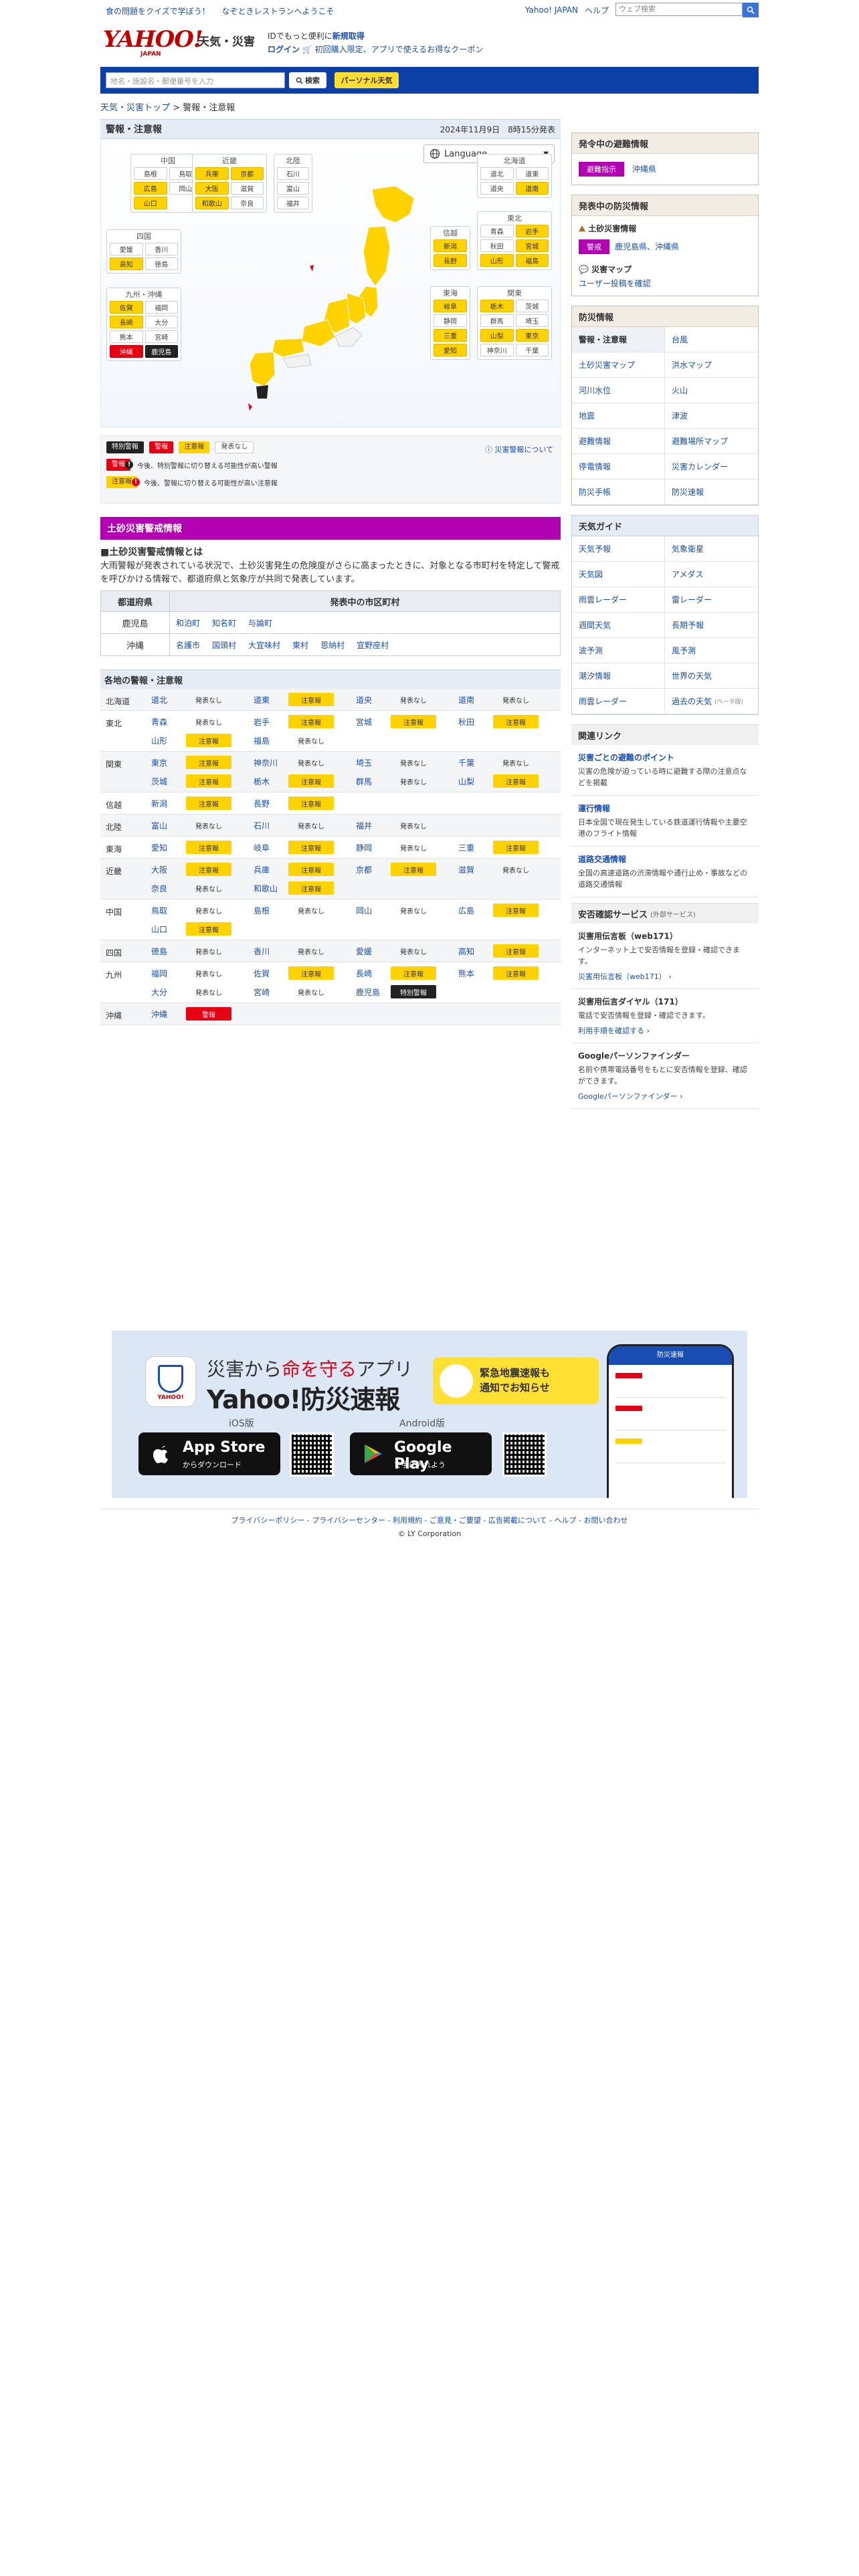 This screenshot has height=2576, width=859. I want to click on city-link: 国頭村, so click(224, 645).